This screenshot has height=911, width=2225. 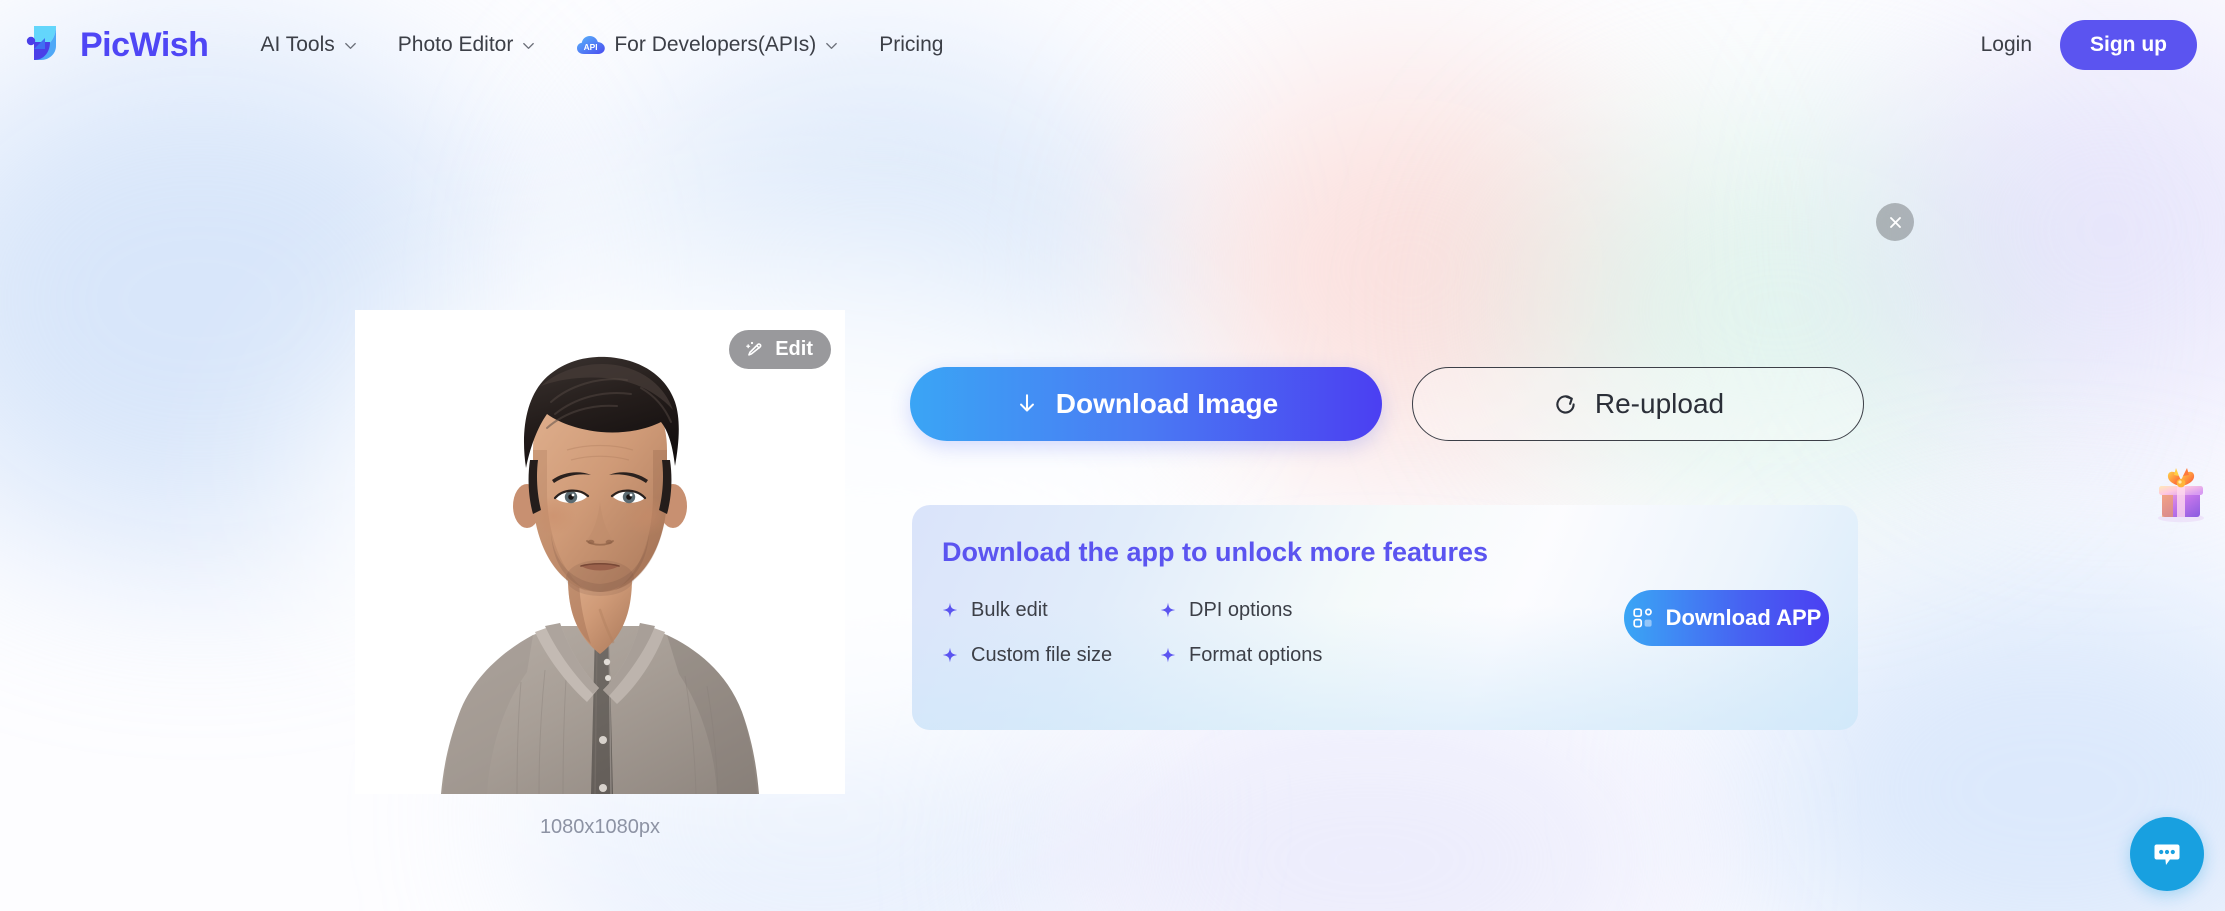 I want to click on api-cloud-badge-icon: API, so click(x=591, y=45).